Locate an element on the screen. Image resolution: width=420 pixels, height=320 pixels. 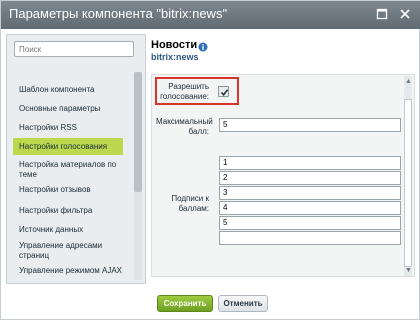
scroll-up-icon: ▲ is located at coordinates (408, 81).